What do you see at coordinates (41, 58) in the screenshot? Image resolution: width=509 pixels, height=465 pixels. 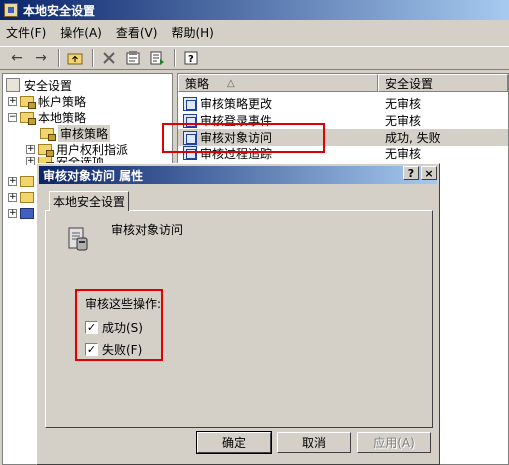 I see `forward-arrow-icon: →` at bounding box center [41, 58].